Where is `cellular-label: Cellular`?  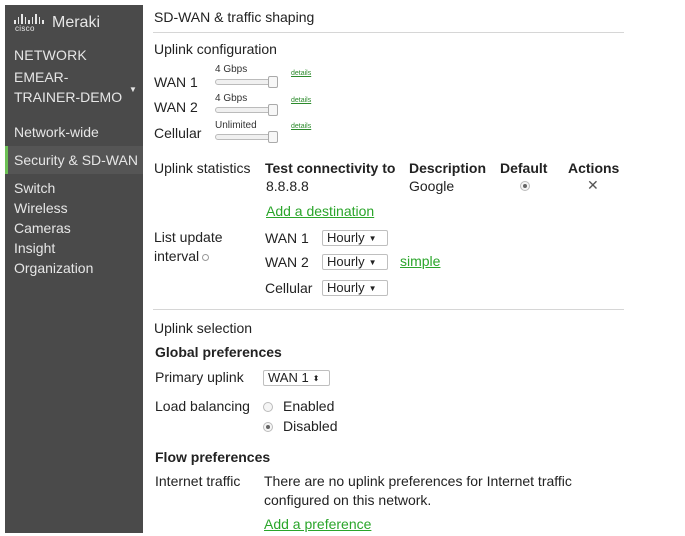 cellular-label: Cellular is located at coordinates (178, 133).